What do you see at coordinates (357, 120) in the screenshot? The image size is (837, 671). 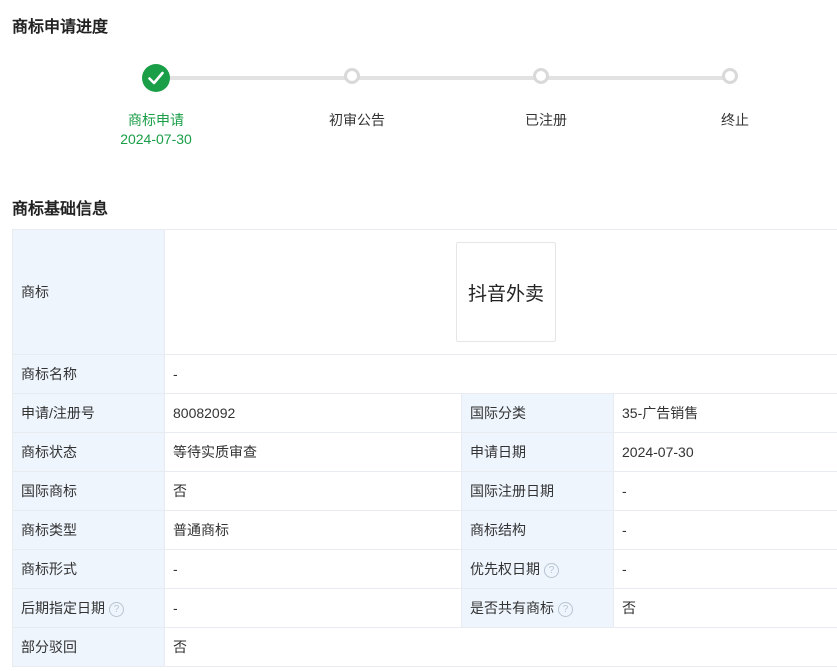 I see `step-label-preliminary: 初审公告` at bounding box center [357, 120].